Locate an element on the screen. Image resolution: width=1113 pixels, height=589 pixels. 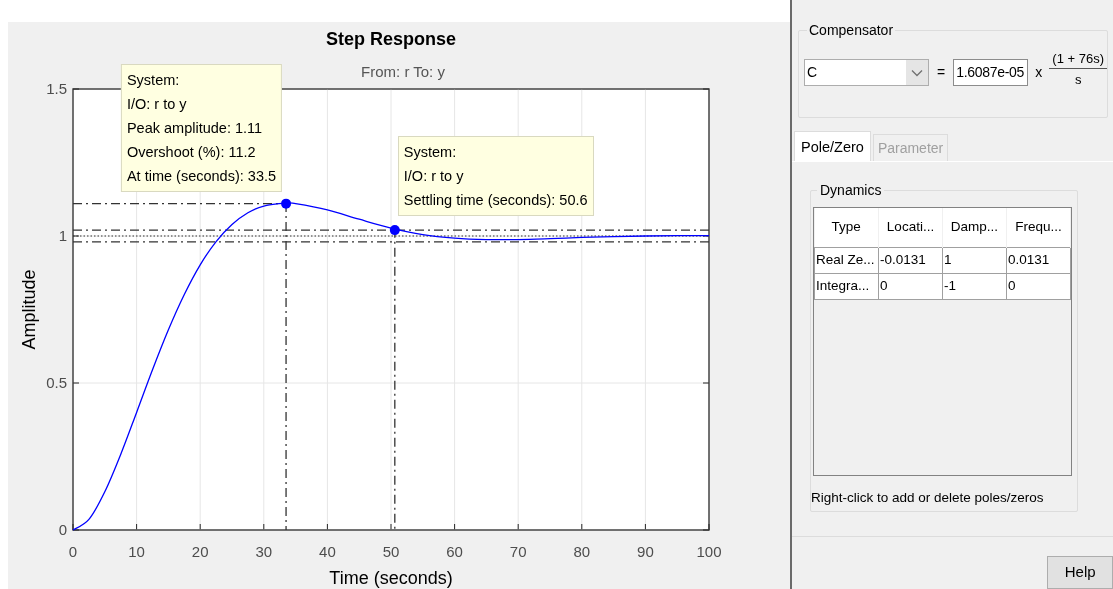
tick-label: 90 is located at coordinates (645, 551).